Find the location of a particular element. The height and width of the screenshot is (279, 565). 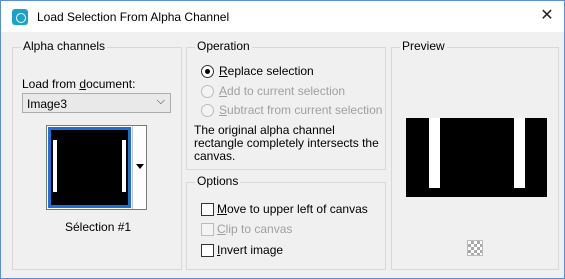

preview-canvas is located at coordinates (476, 157).